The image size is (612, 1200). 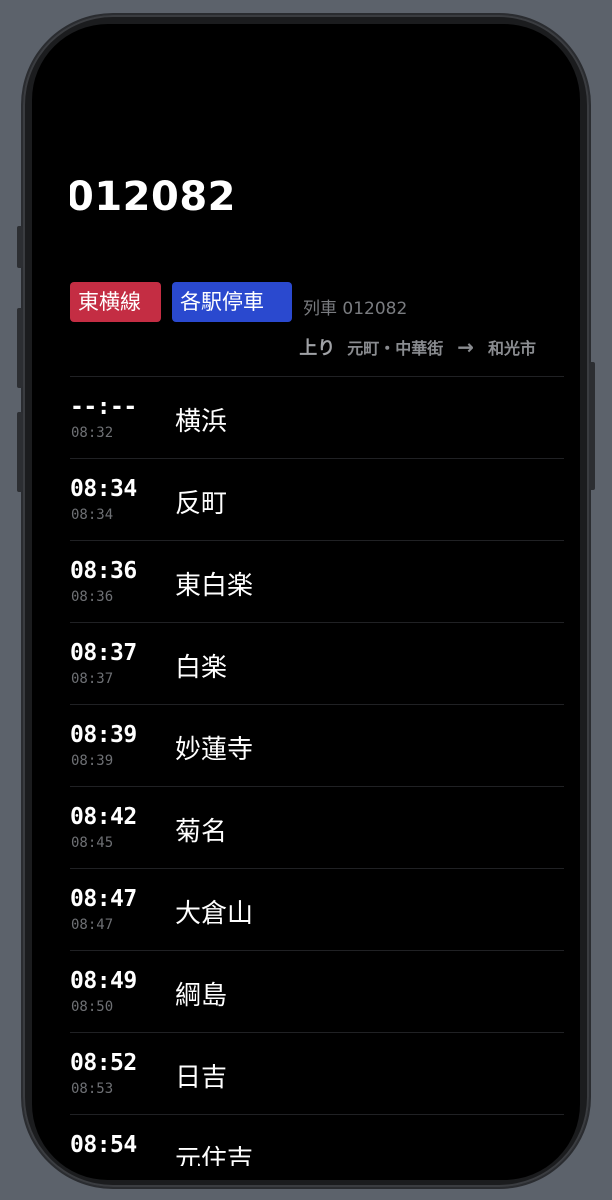 What do you see at coordinates (92, 925) in the screenshot?
I see `scheduled-time: 08:47` at bounding box center [92, 925].